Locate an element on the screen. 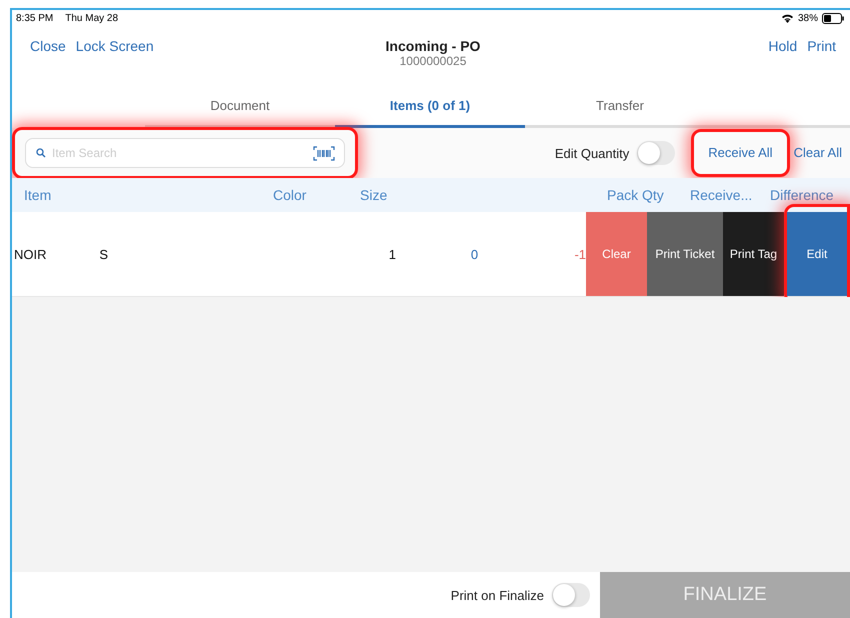 The width and height of the screenshot is (850, 618). wifi-icon is located at coordinates (787, 18).